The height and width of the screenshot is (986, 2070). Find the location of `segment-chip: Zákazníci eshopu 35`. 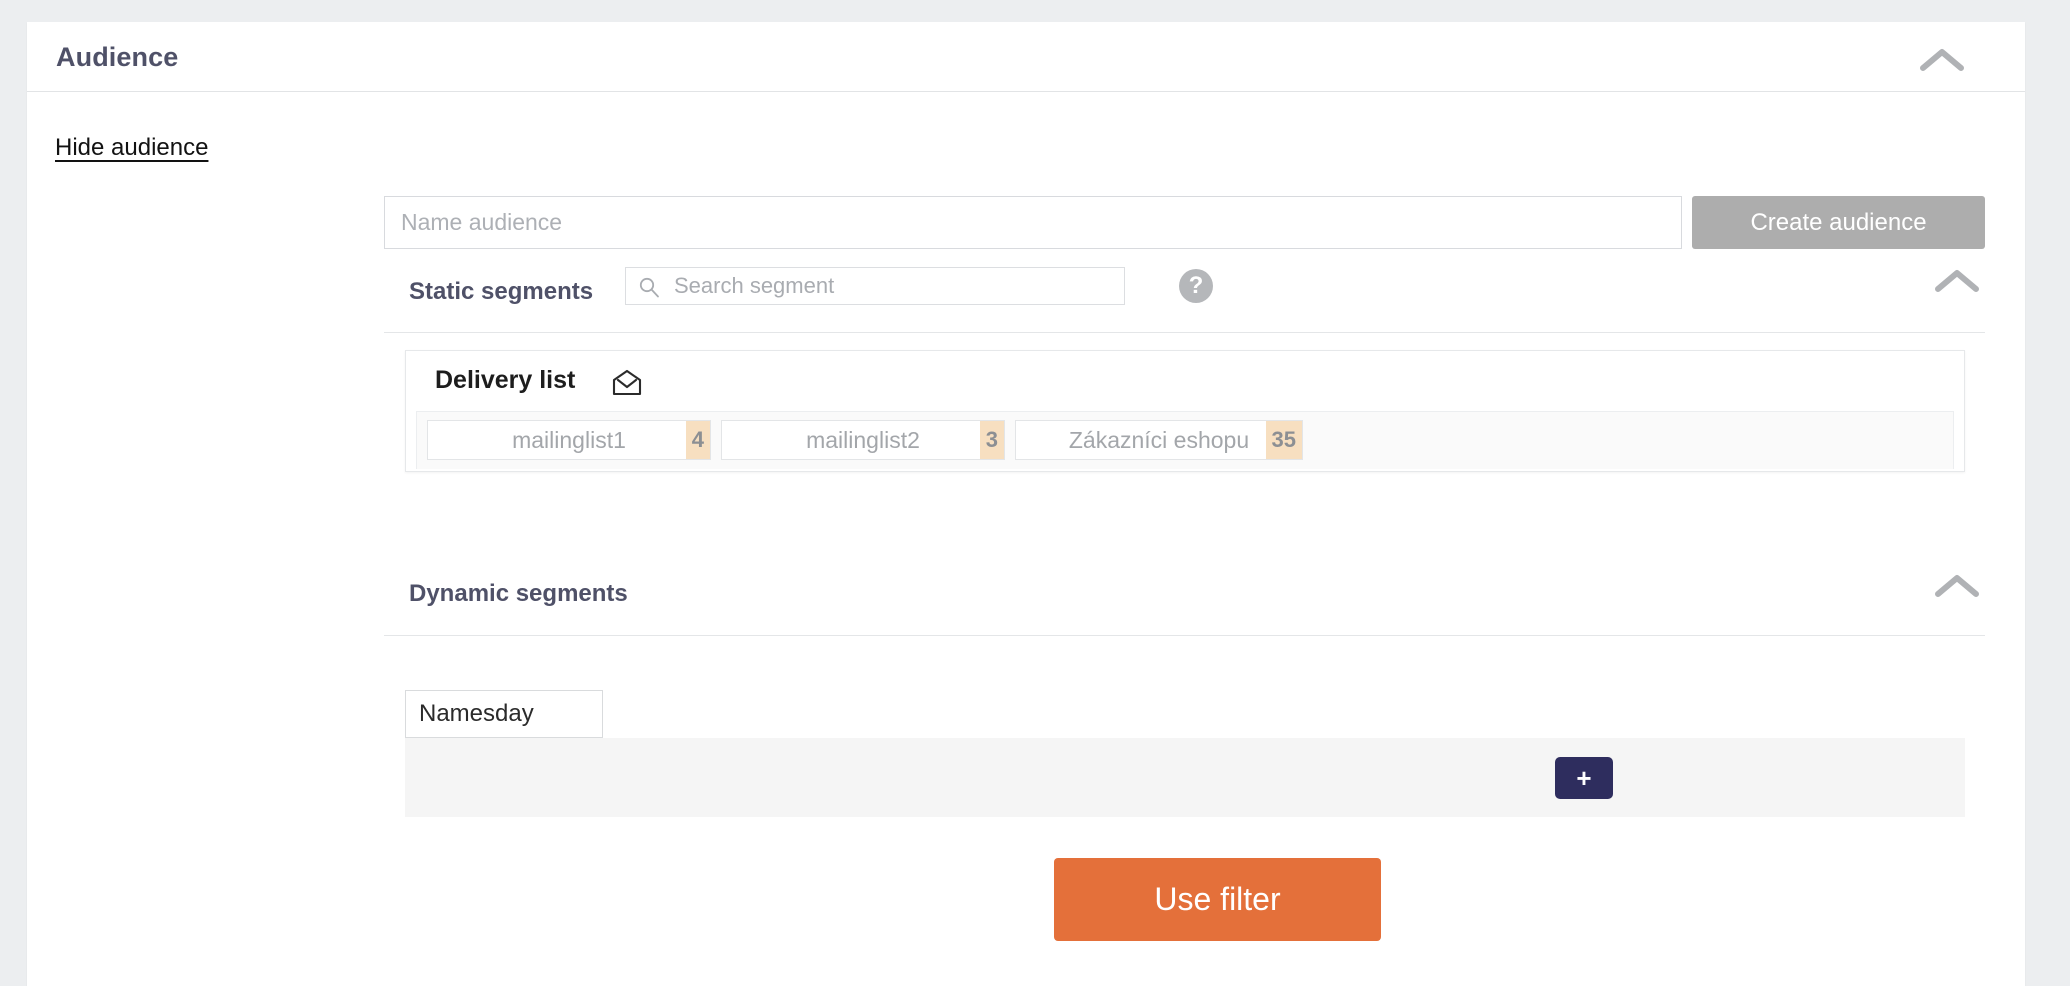

segment-chip: Zákazníci eshopu 35 is located at coordinates (1159, 440).